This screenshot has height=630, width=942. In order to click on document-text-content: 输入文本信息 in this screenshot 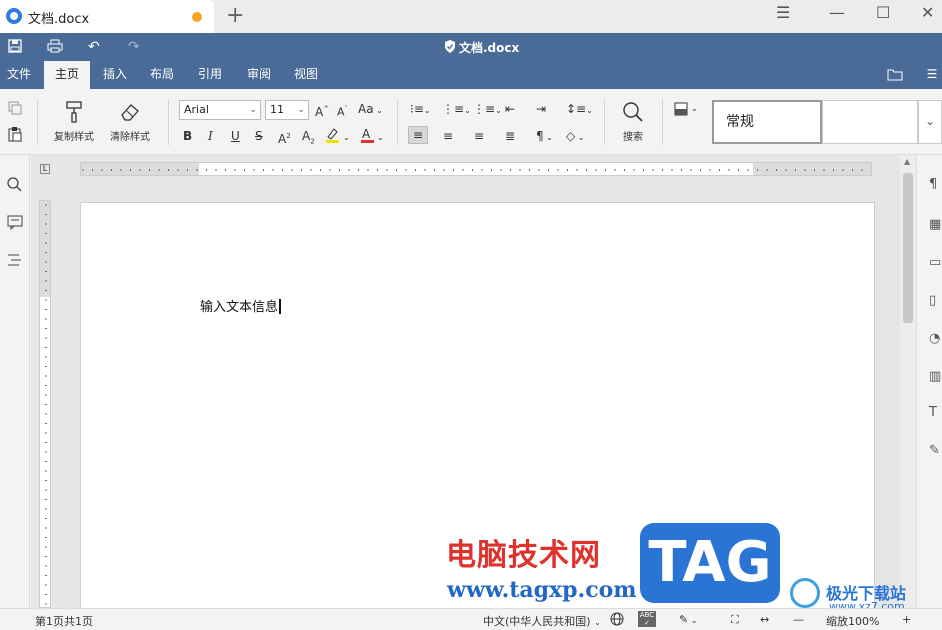, I will do `click(239, 307)`.